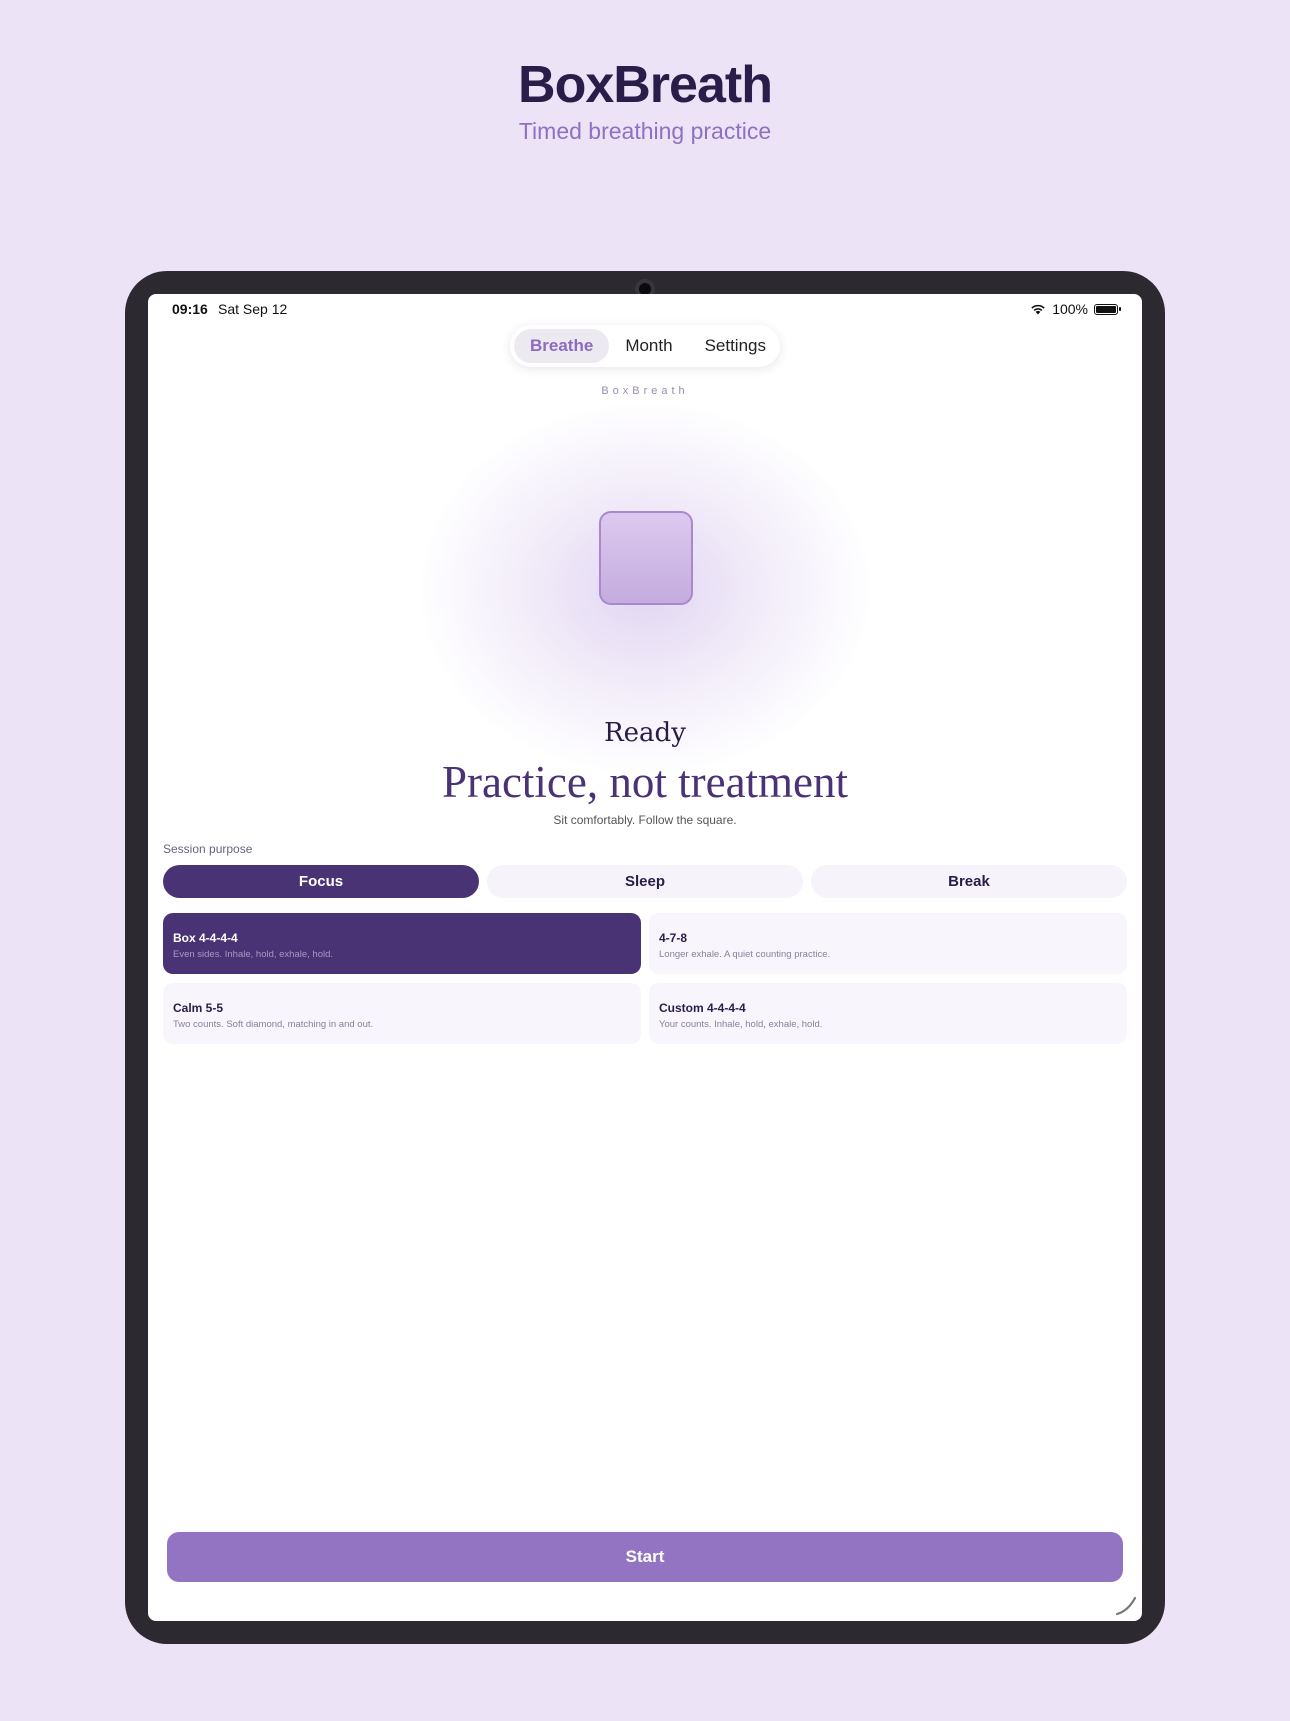  I want to click on purpose-sleep-button: Sleep, so click(645, 881).